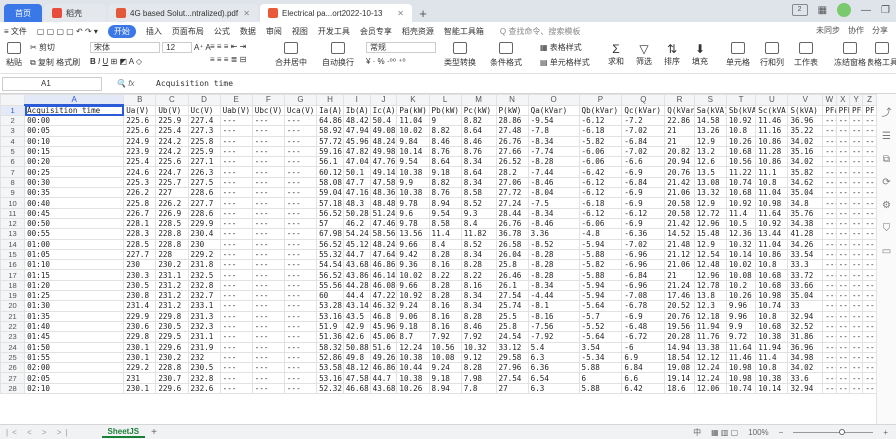 Image resolution: width=896 pixels, height=439 pixels. I want to click on cell: 10.26, so click(741, 141).